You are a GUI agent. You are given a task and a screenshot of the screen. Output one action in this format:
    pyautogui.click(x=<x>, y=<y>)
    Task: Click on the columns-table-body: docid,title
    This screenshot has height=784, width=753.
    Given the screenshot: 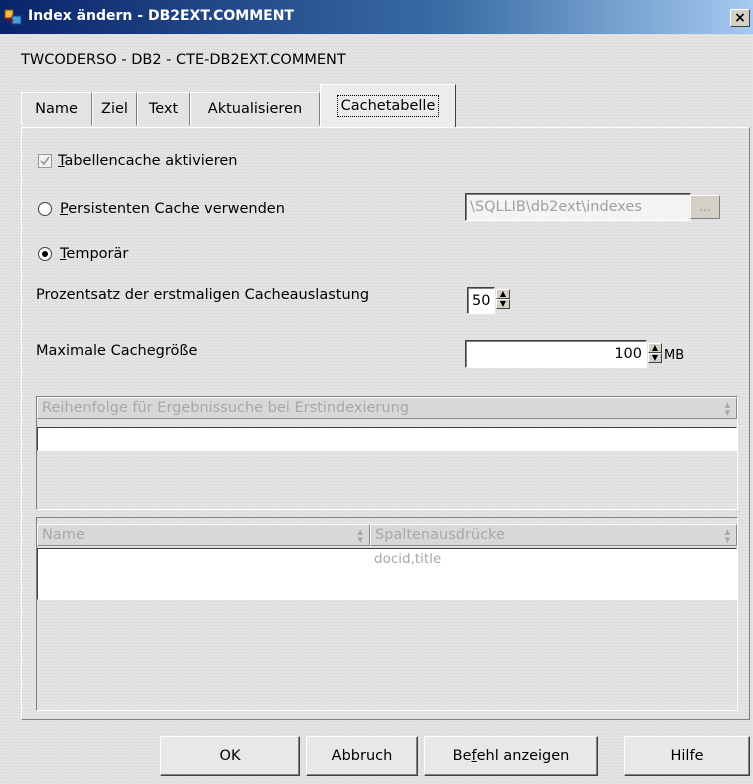 What is the action you would take?
    pyautogui.click(x=387, y=574)
    